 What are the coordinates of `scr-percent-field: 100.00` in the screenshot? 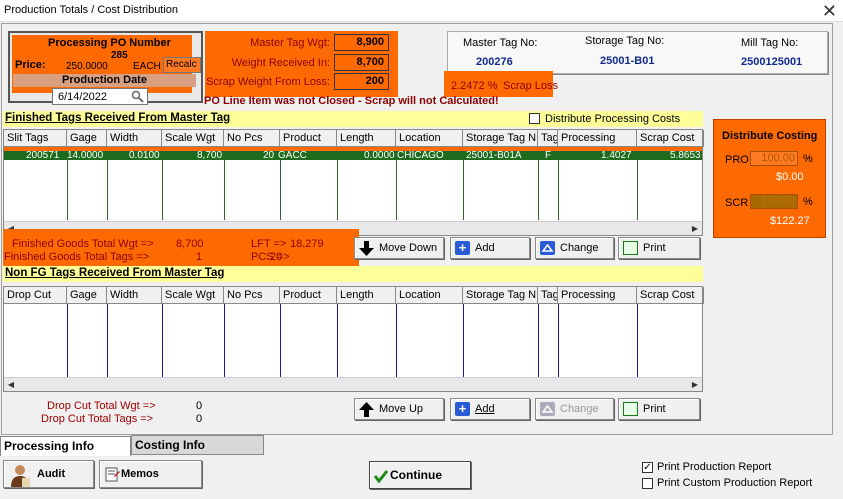 It's located at (774, 201).